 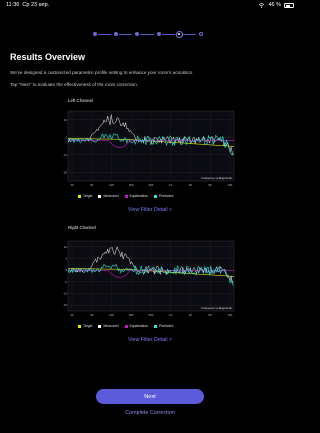 I want to click on status-bar: 11:36 Ср 23 апр. 46 %, so click(x=150, y=5).